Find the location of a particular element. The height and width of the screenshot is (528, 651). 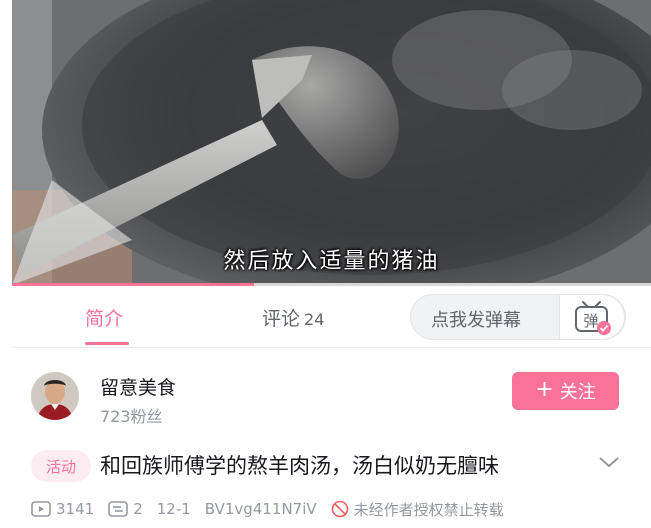

danmaku-toggle-button: 弹 is located at coordinates (592, 317).